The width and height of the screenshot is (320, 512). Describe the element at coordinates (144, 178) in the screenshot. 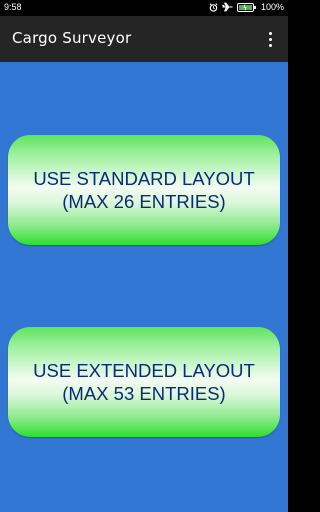

I see `standard-button-line1: USE STANDARD LAYOUT` at that location.